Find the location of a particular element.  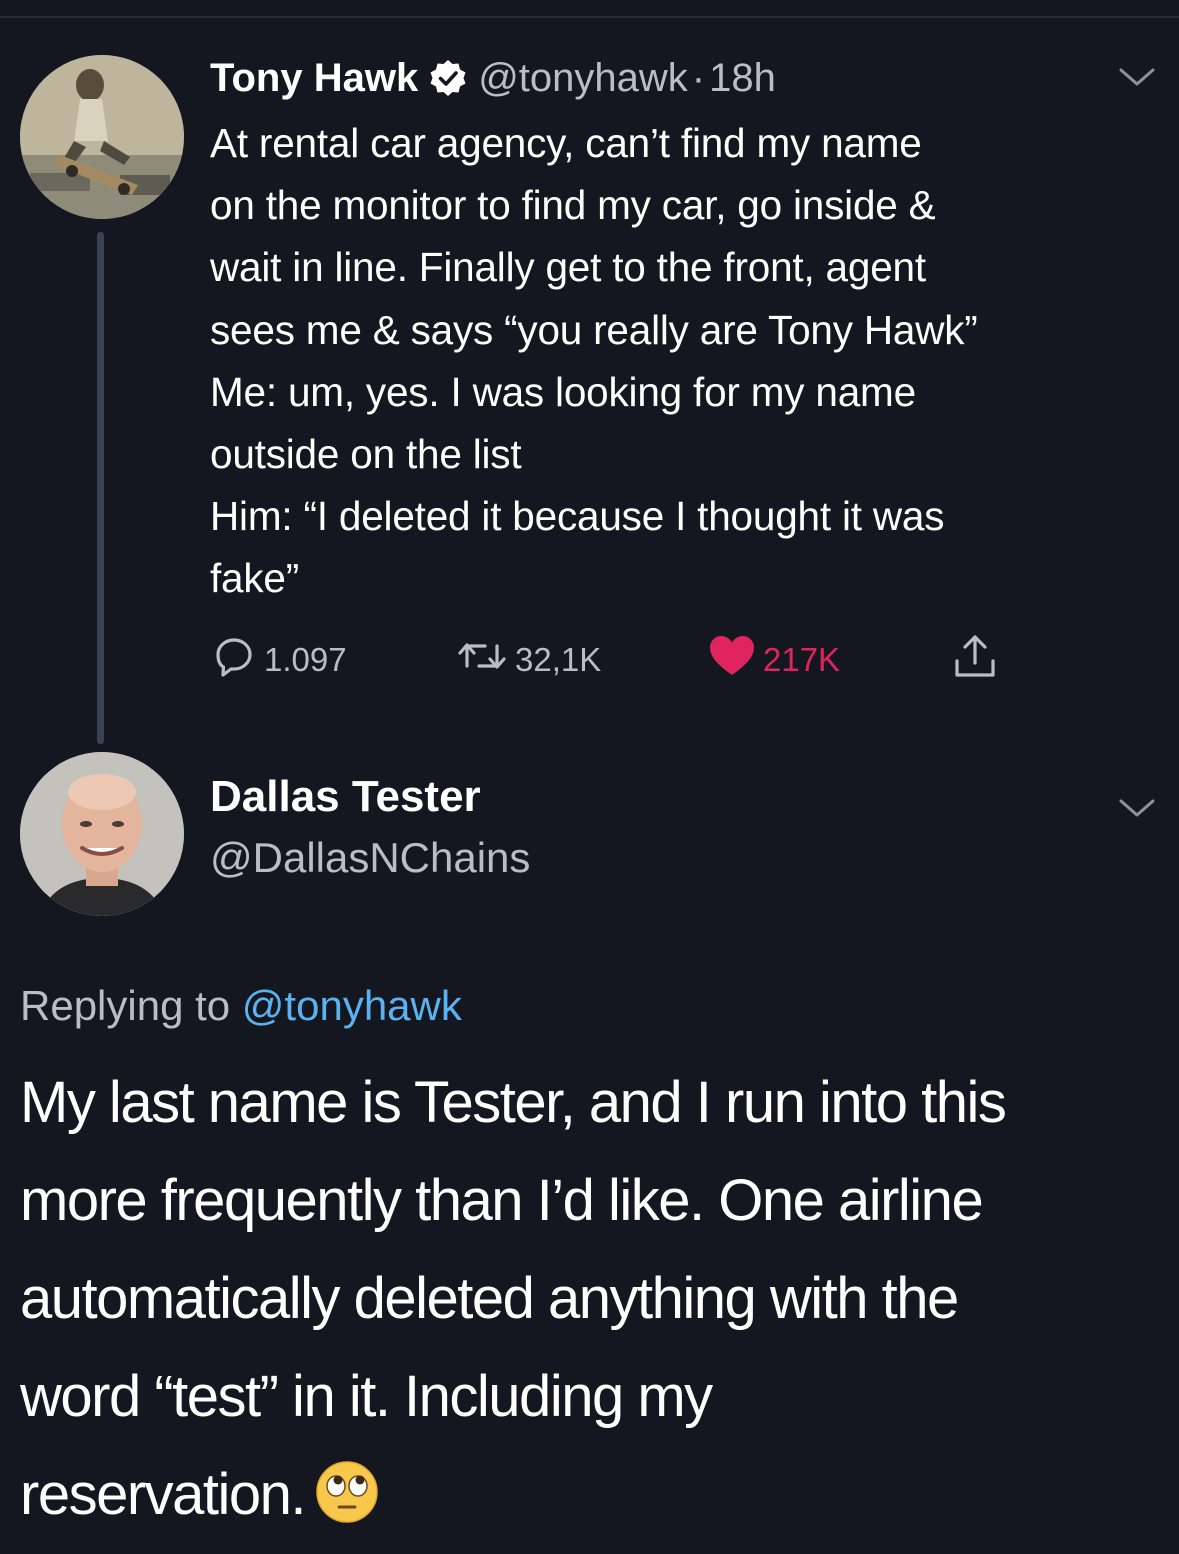

heart-icon is located at coordinates (735, 660).